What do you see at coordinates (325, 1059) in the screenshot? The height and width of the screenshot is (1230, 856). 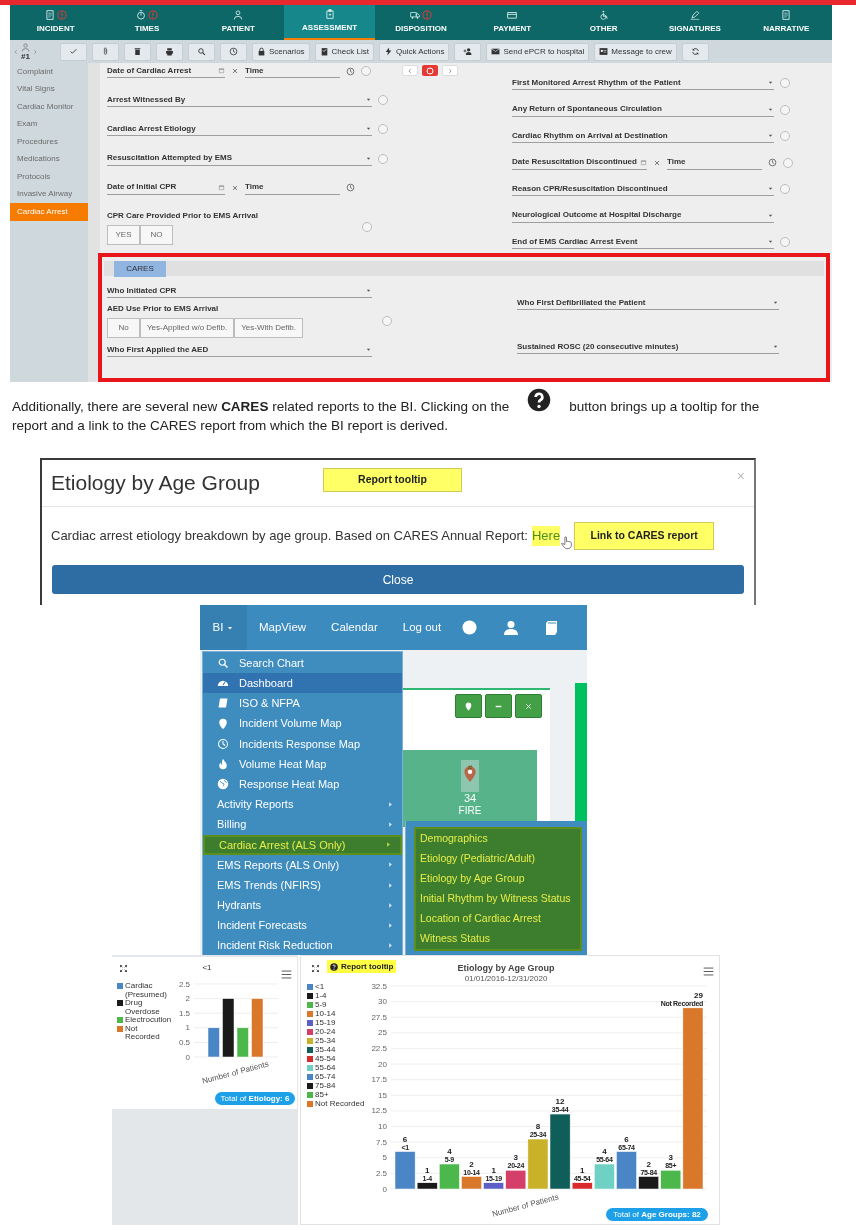 I see `legend-label: 45-54` at bounding box center [325, 1059].